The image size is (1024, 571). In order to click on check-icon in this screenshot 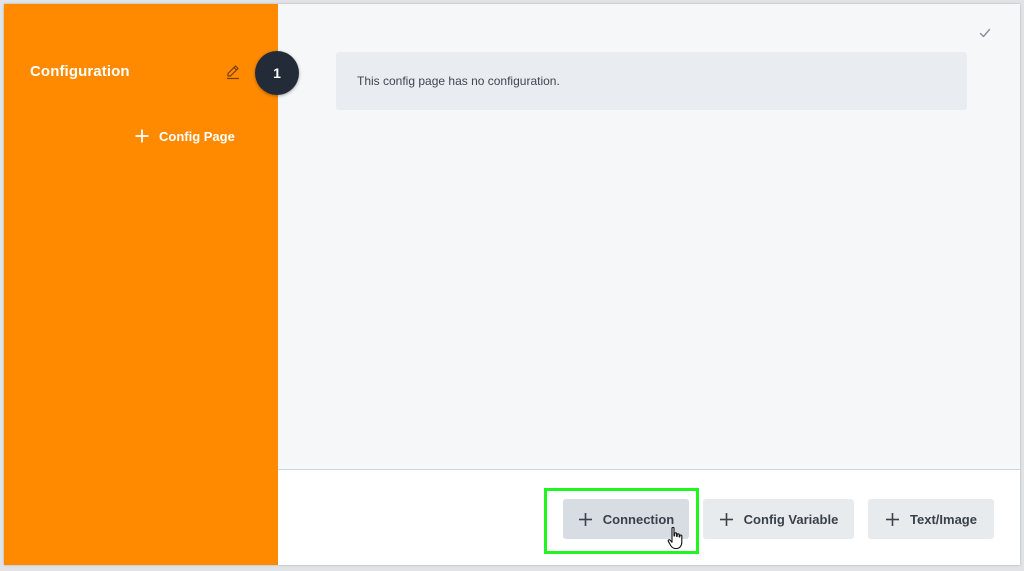, I will do `click(985, 33)`.